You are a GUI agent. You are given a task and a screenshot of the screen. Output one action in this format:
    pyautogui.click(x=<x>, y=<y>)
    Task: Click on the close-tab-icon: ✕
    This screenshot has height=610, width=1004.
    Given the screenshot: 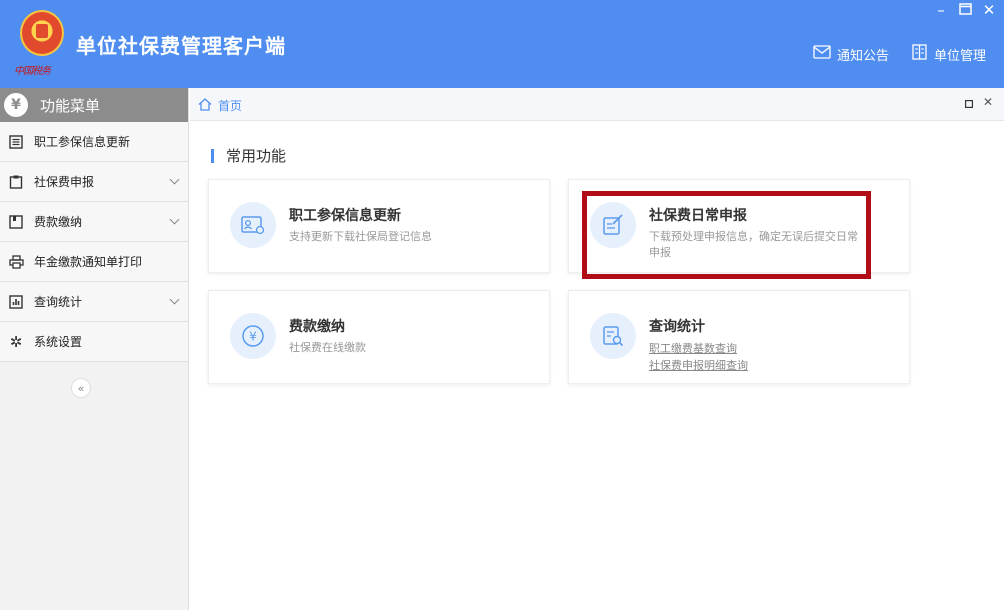 What is the action you would take?
    pyautogui.click(x=988, y=102)
    